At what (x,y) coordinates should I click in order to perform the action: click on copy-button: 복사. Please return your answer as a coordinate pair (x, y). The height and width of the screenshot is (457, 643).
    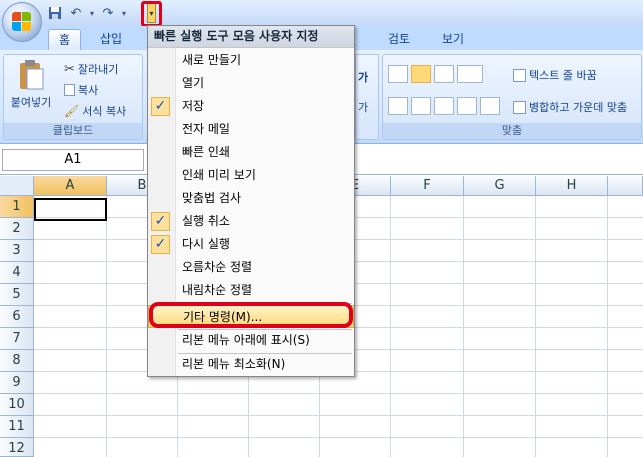
    Looking at the image, I should click on (81, 90).